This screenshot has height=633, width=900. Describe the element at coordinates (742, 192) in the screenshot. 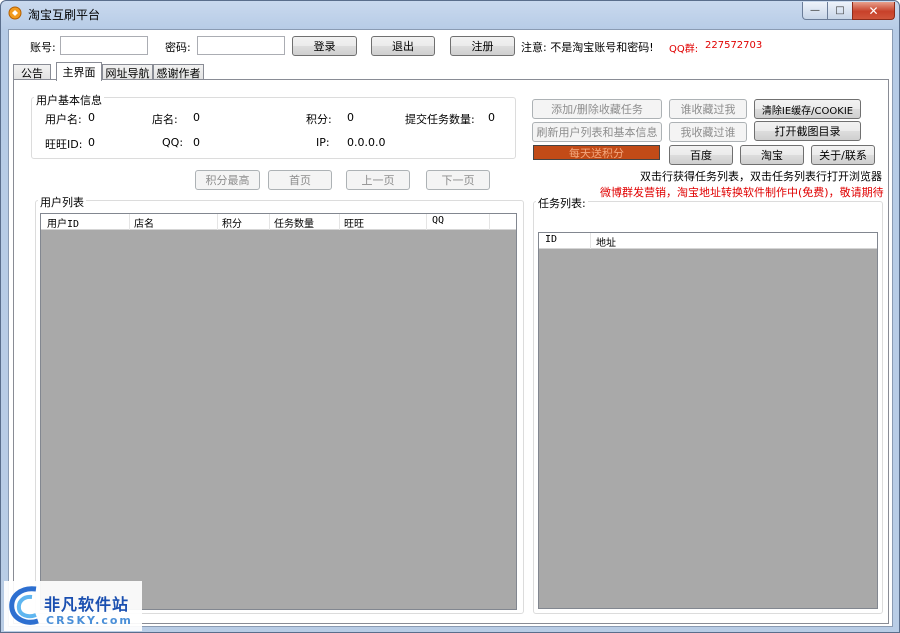

I see `promo-text: 微博群发营销，淘宝地址转换软件制作中(免费)，敬请期待` at that location.